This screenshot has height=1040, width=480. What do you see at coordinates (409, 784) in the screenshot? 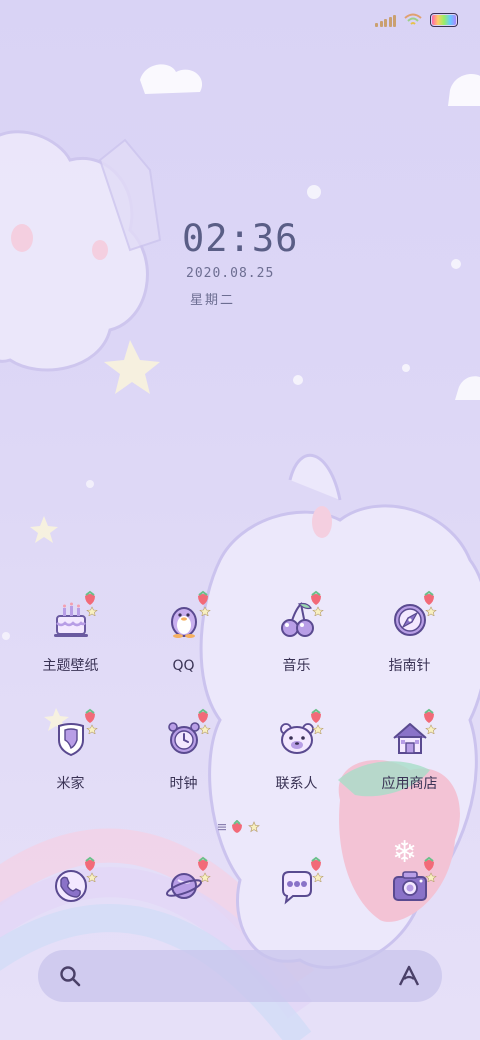
I see `app-label: 应用商店` at bounding box center [409, 784].